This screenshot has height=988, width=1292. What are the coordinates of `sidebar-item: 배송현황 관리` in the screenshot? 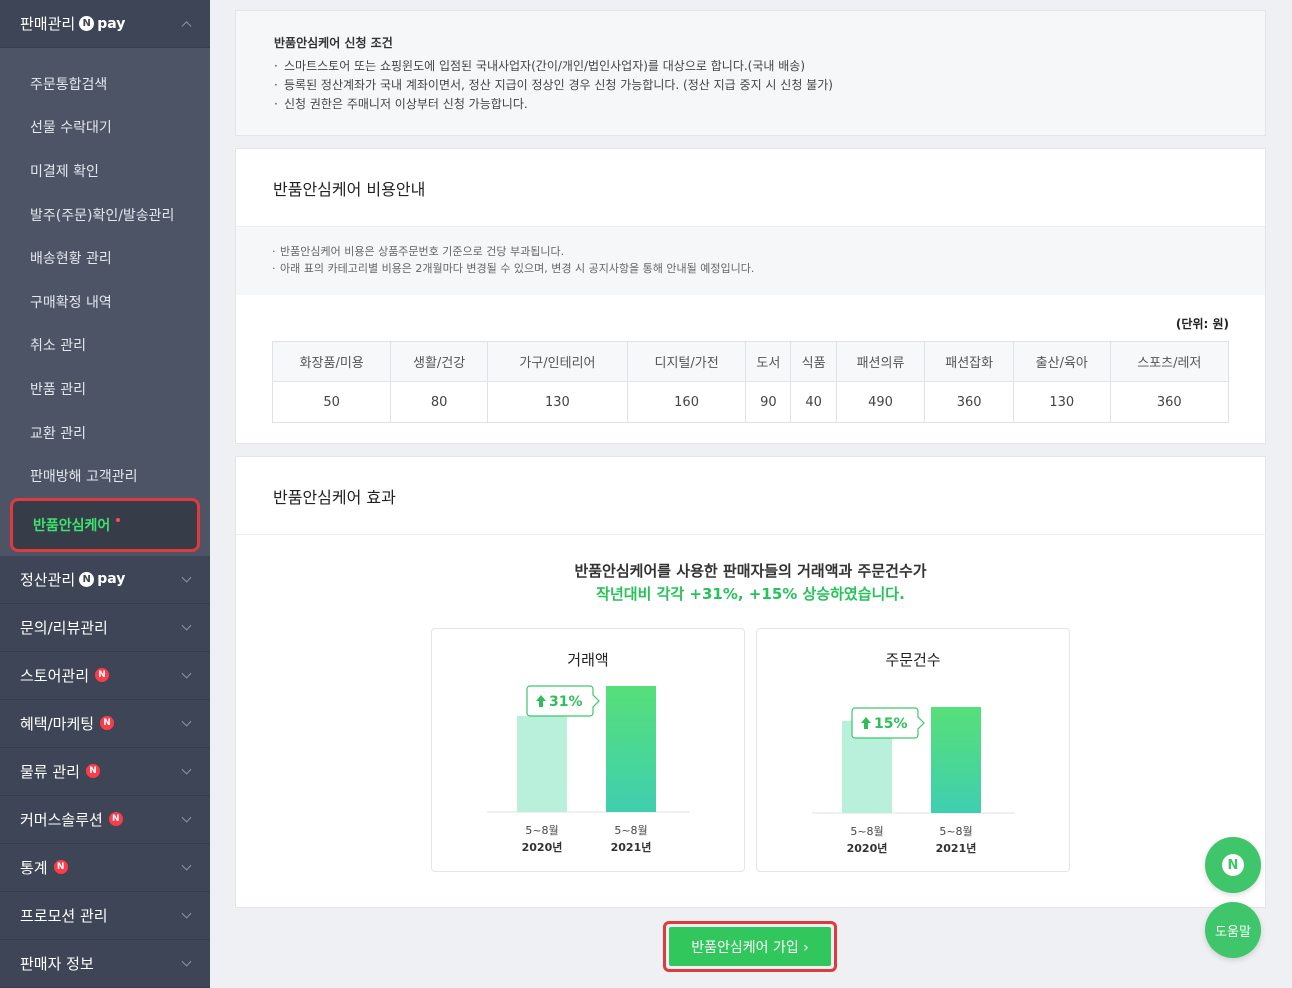 It's located at (105, 258).